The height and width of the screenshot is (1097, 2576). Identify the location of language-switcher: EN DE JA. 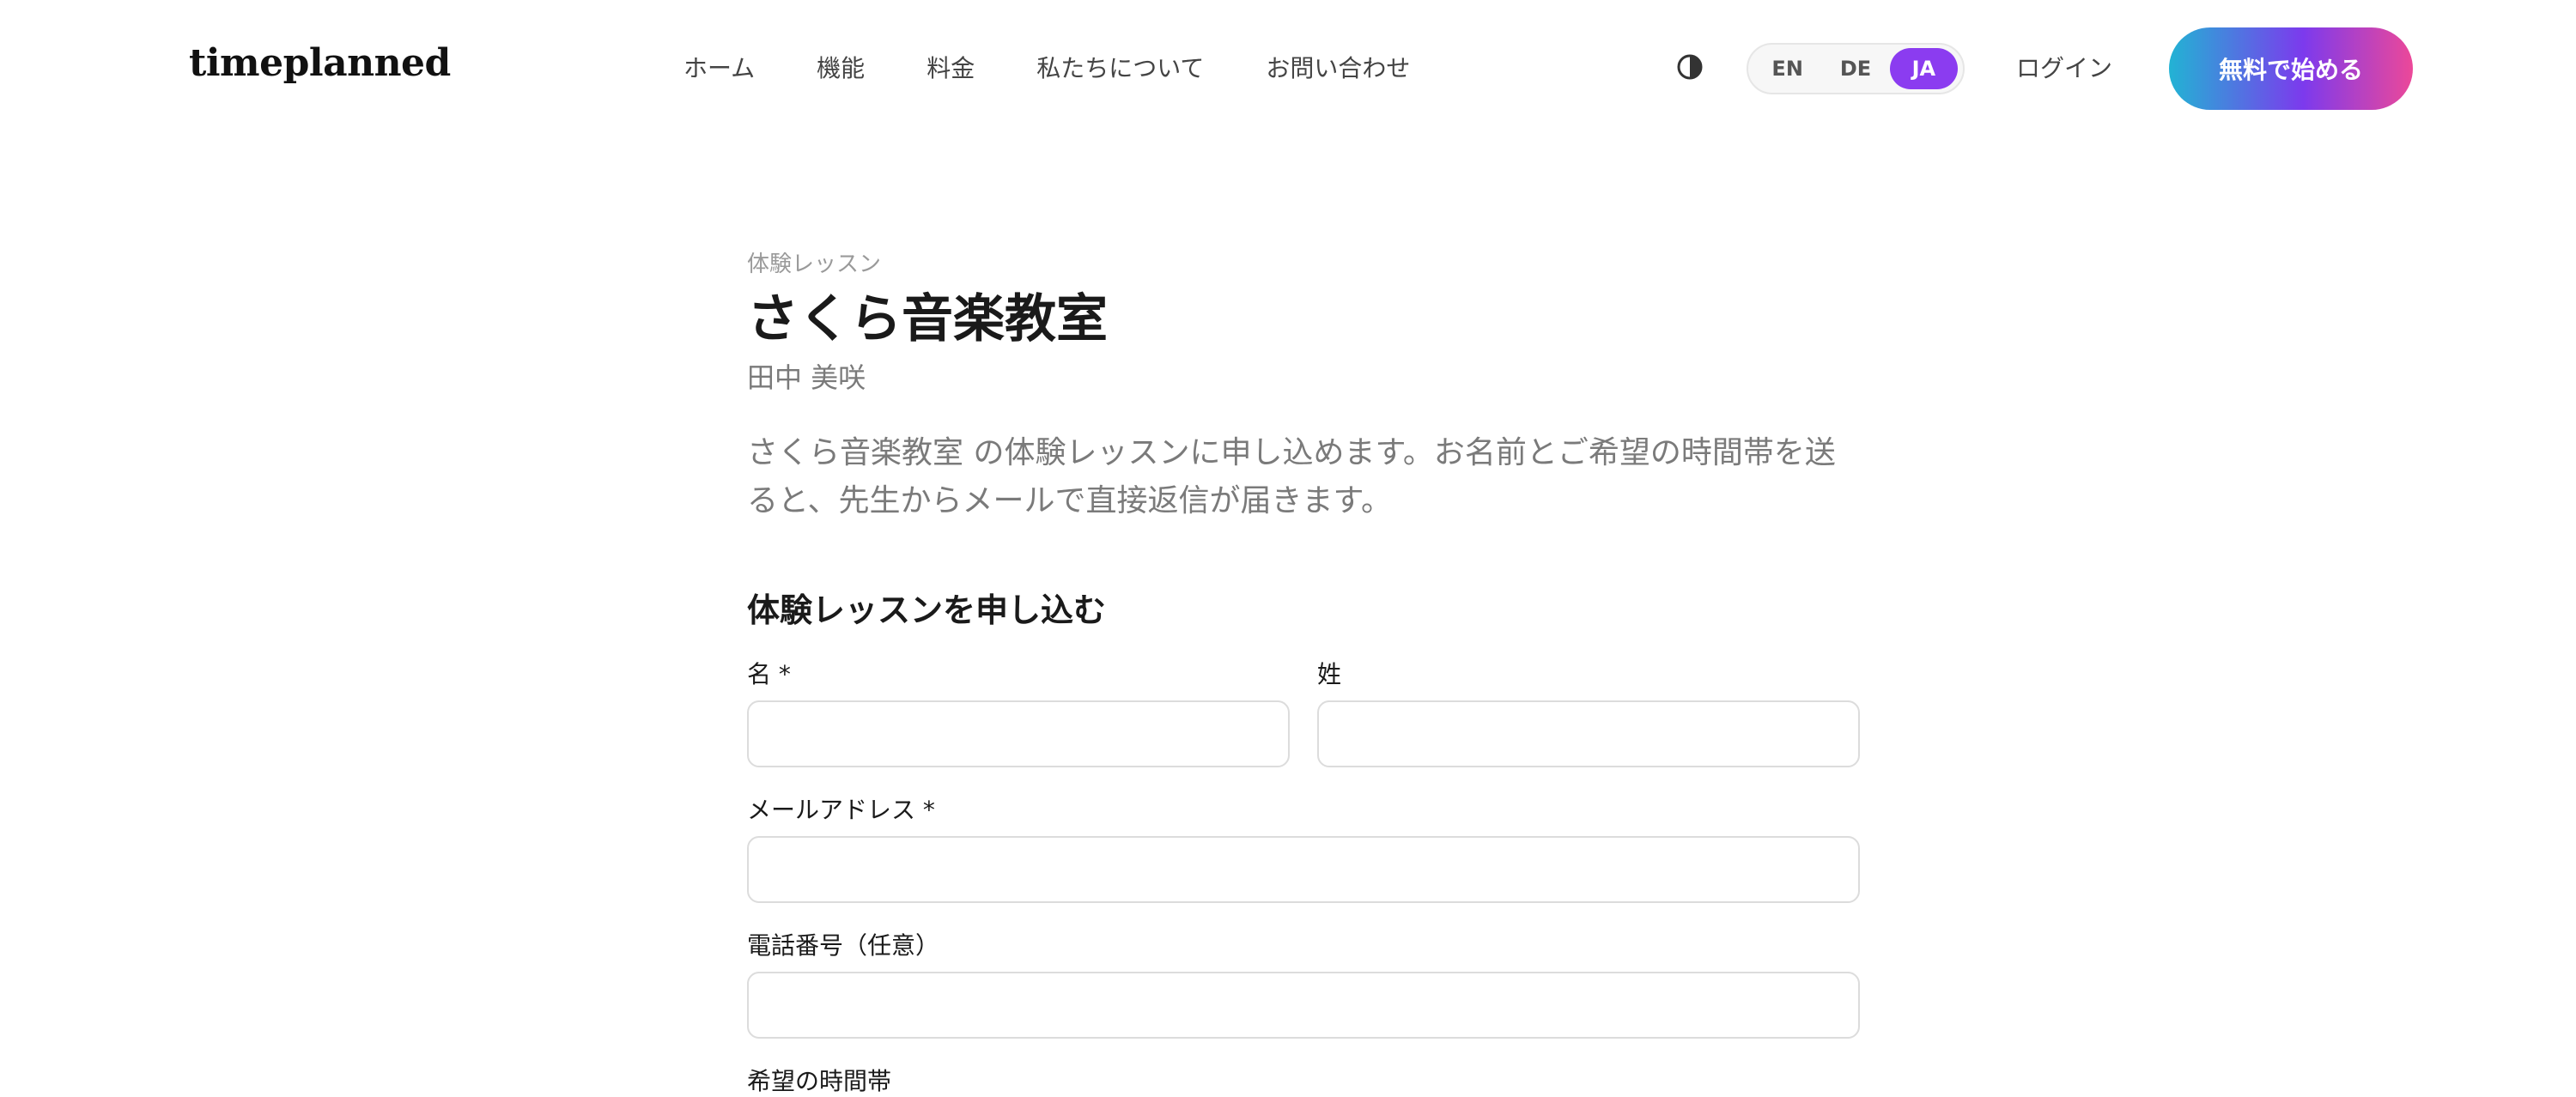
(1856, 68).